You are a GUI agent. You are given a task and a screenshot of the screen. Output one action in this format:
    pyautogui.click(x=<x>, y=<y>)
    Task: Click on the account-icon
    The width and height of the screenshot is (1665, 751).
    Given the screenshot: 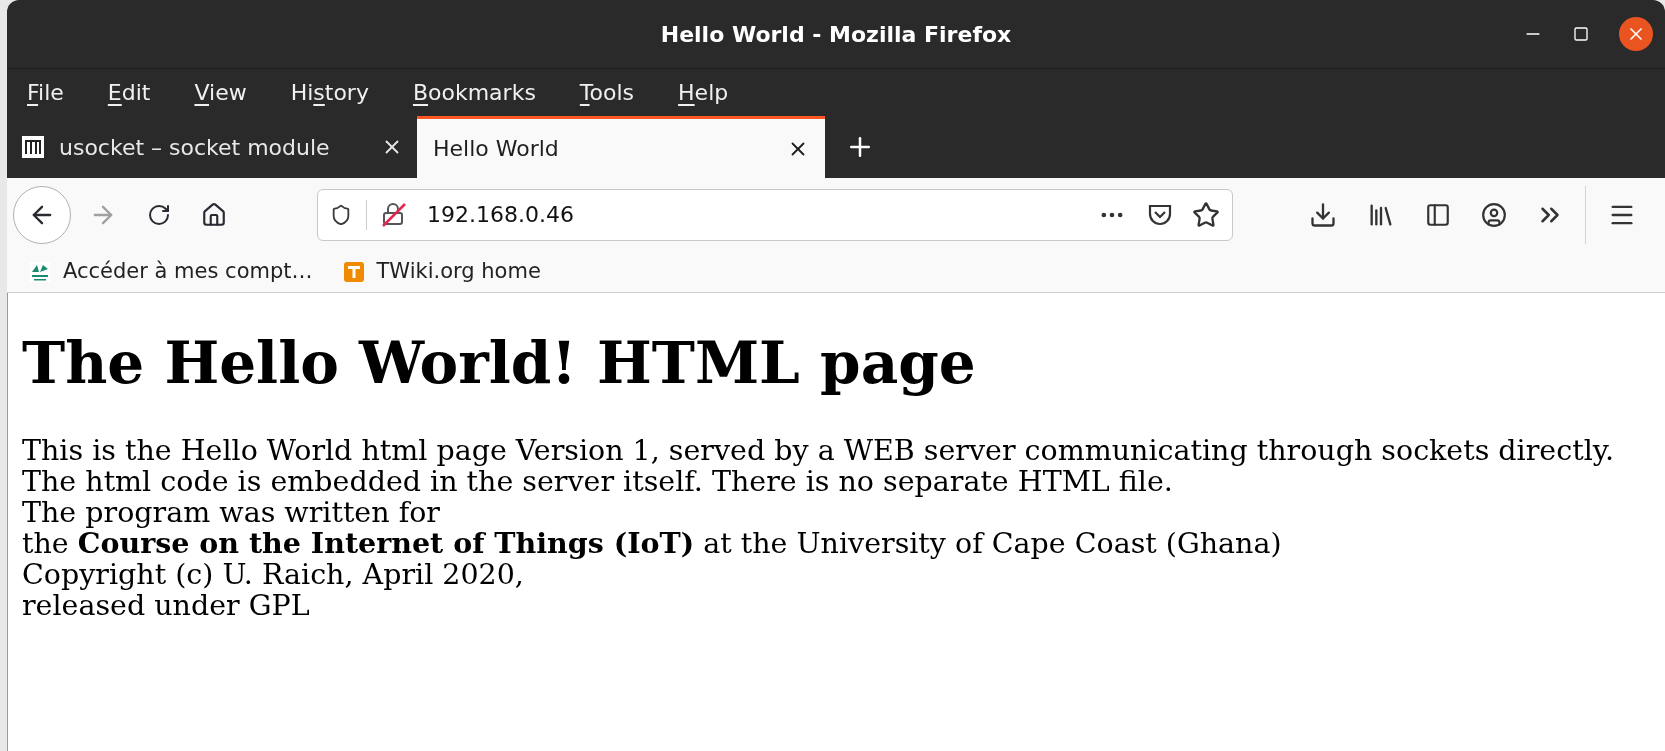 What is the action you would take?
    pyautogui.click(x=1494, y=214)
    